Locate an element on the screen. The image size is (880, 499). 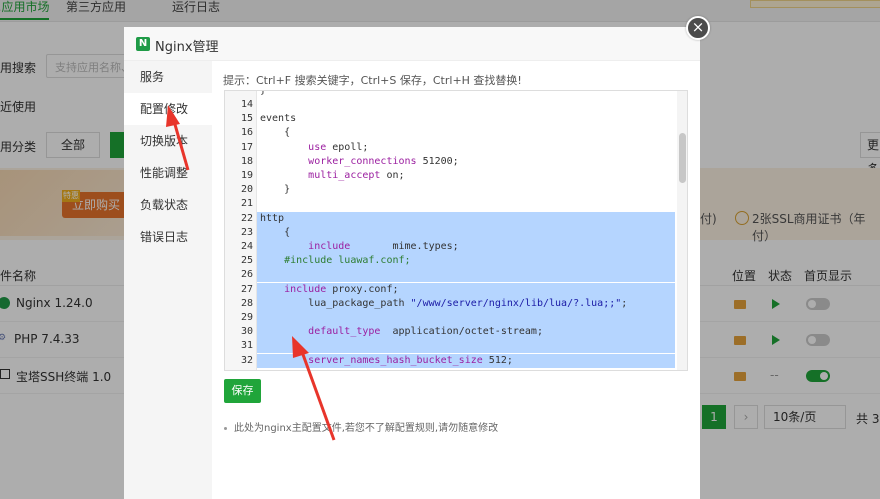
line-number: 28 is located at coordinates (246, 303).